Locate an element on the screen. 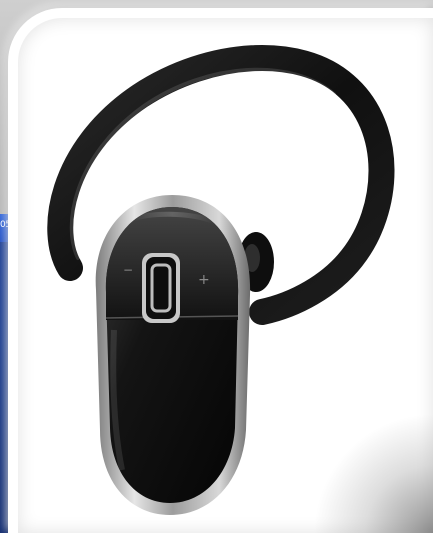 The height and width of the screenshot is (533, 433). volume-down-label: − is located at coordinates (128, 270).